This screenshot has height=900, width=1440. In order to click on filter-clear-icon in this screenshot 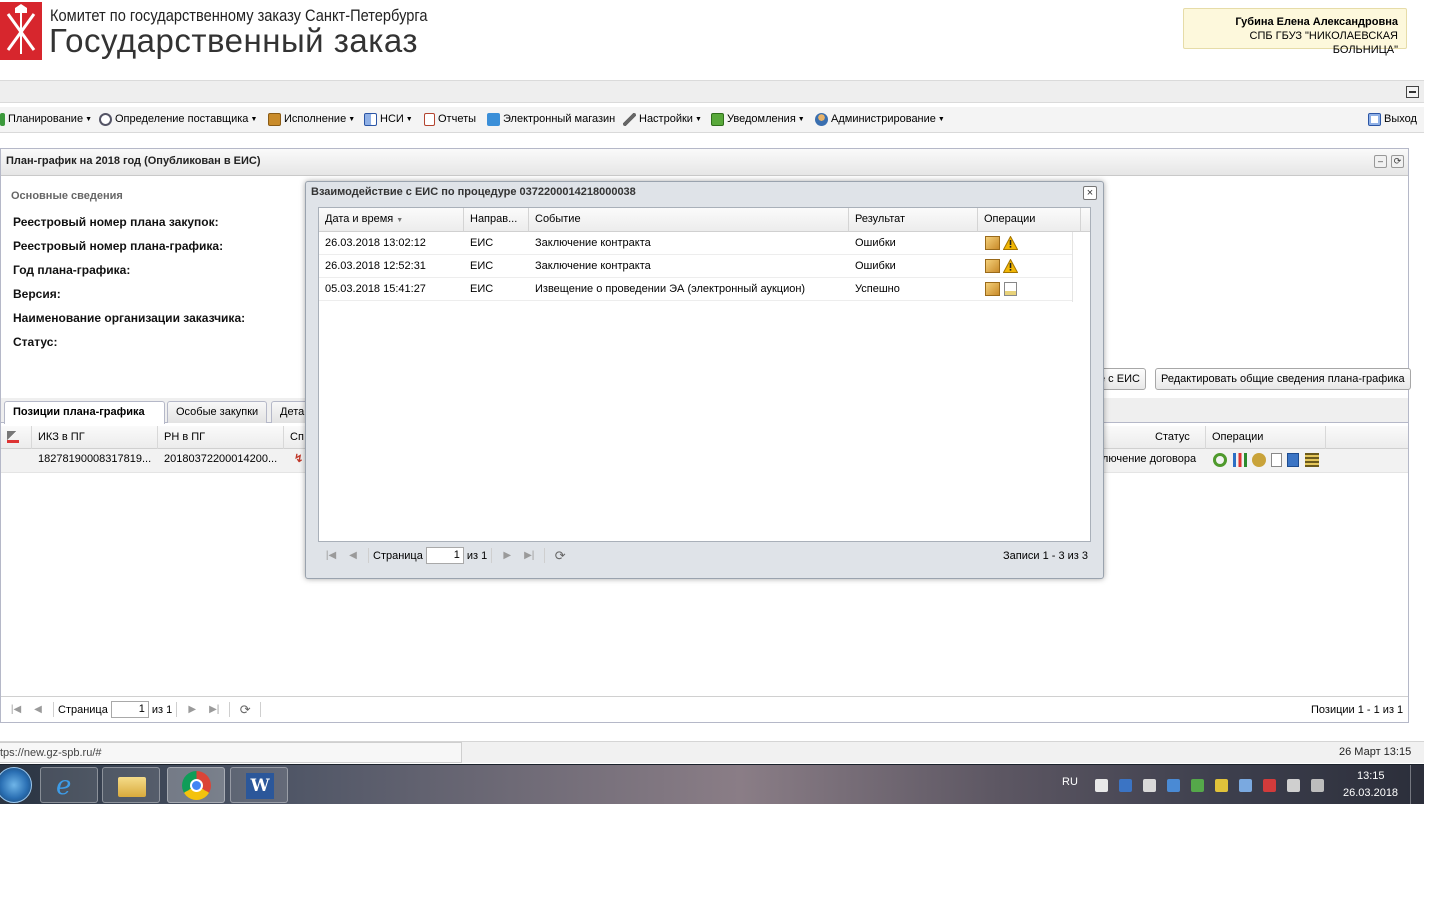, I will do `click(16, 437)`.